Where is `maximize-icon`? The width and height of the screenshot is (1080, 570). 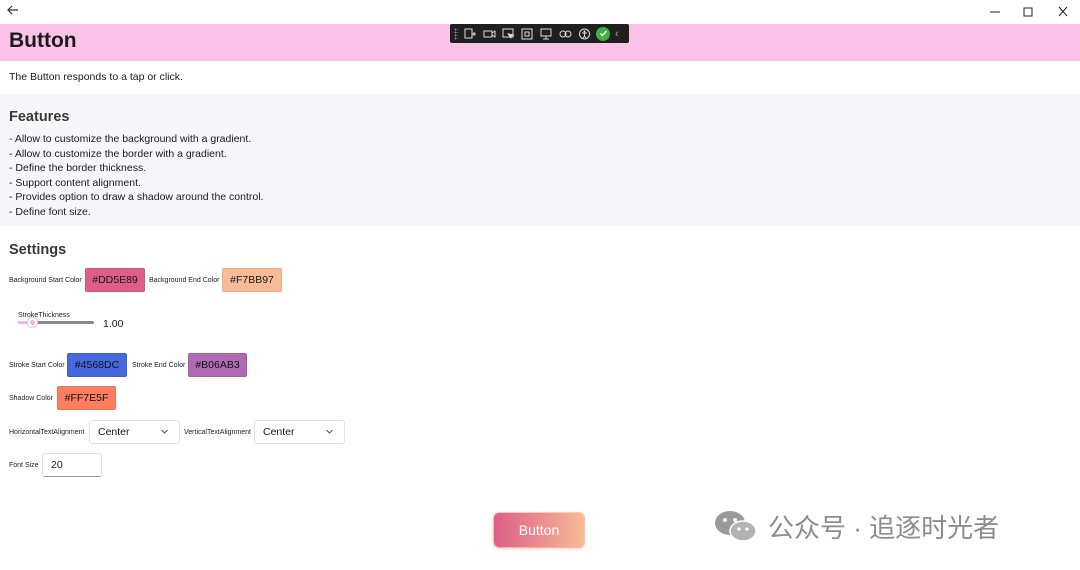 maximize-icon is located at coordinates (1028, 12).